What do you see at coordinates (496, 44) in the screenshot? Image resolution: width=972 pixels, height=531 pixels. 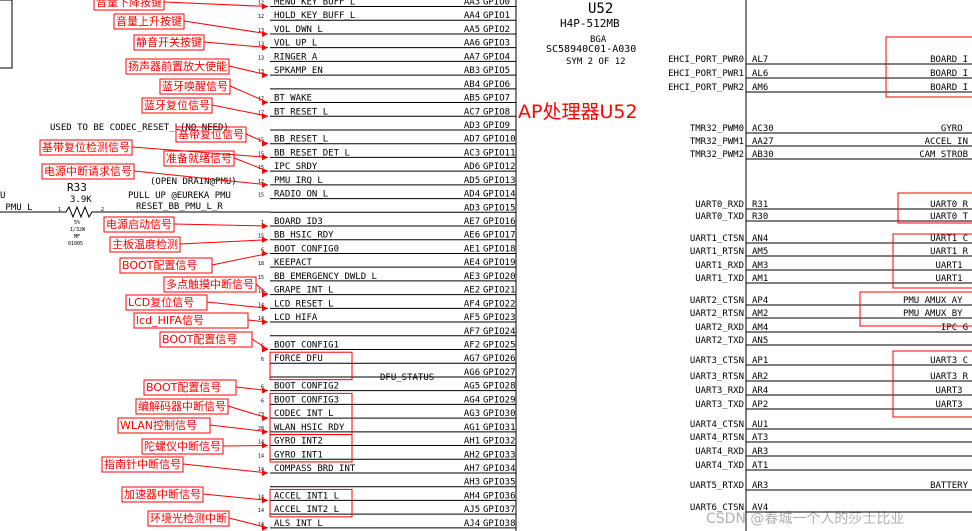 I see `pin-gpio-label: GPIO3` at bounding box center [496, 44].